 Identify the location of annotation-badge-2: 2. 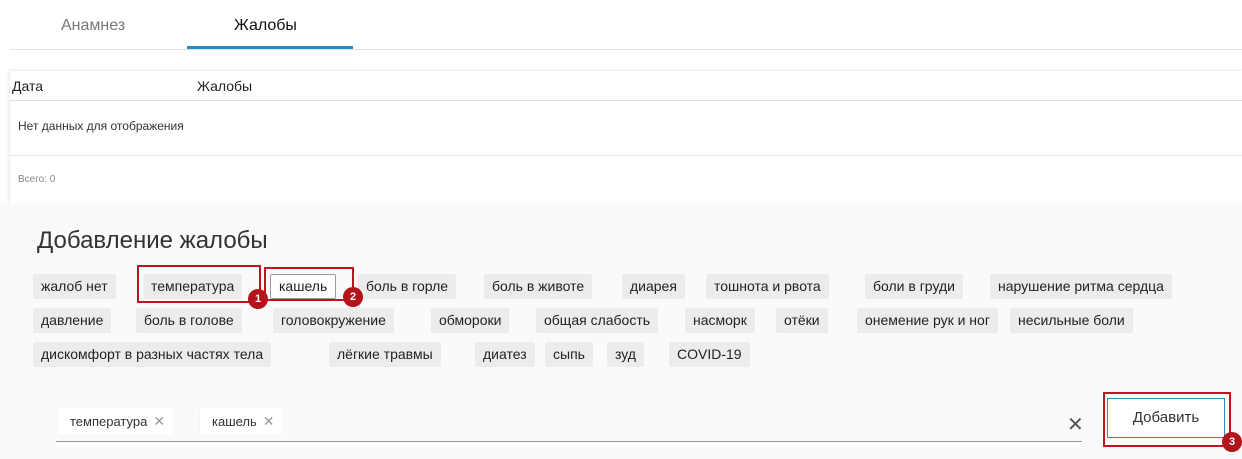
(353, 297).